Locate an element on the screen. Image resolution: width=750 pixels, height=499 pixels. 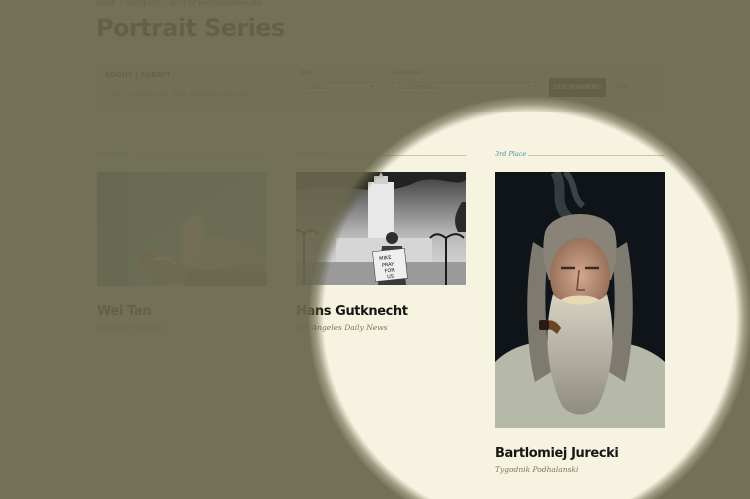
reset-link: Reset is located at coordinates (621, 87).